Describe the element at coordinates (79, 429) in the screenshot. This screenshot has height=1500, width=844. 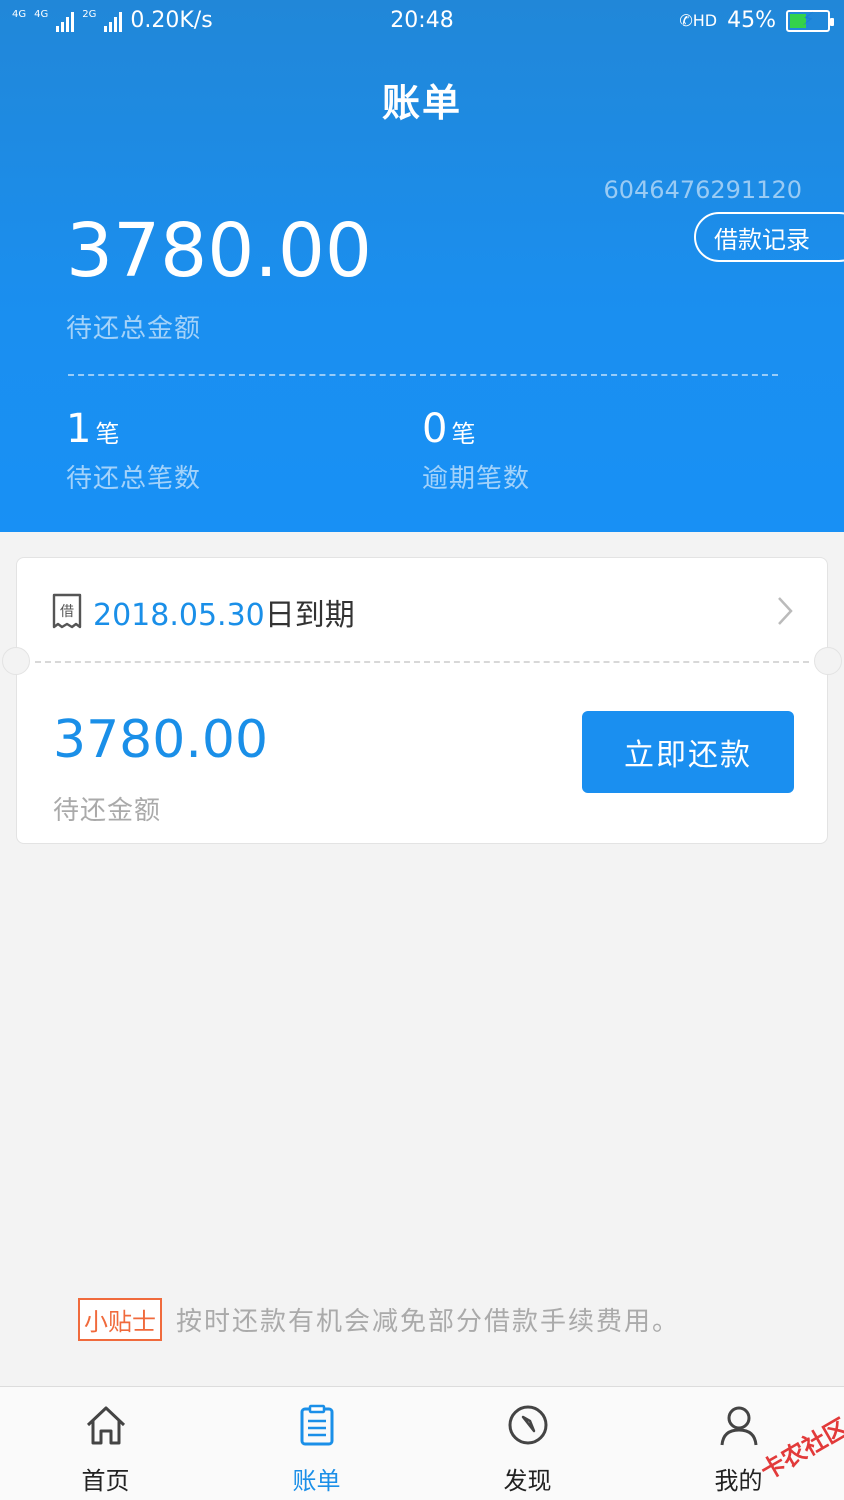
I see `stat-value: 1` at that location.